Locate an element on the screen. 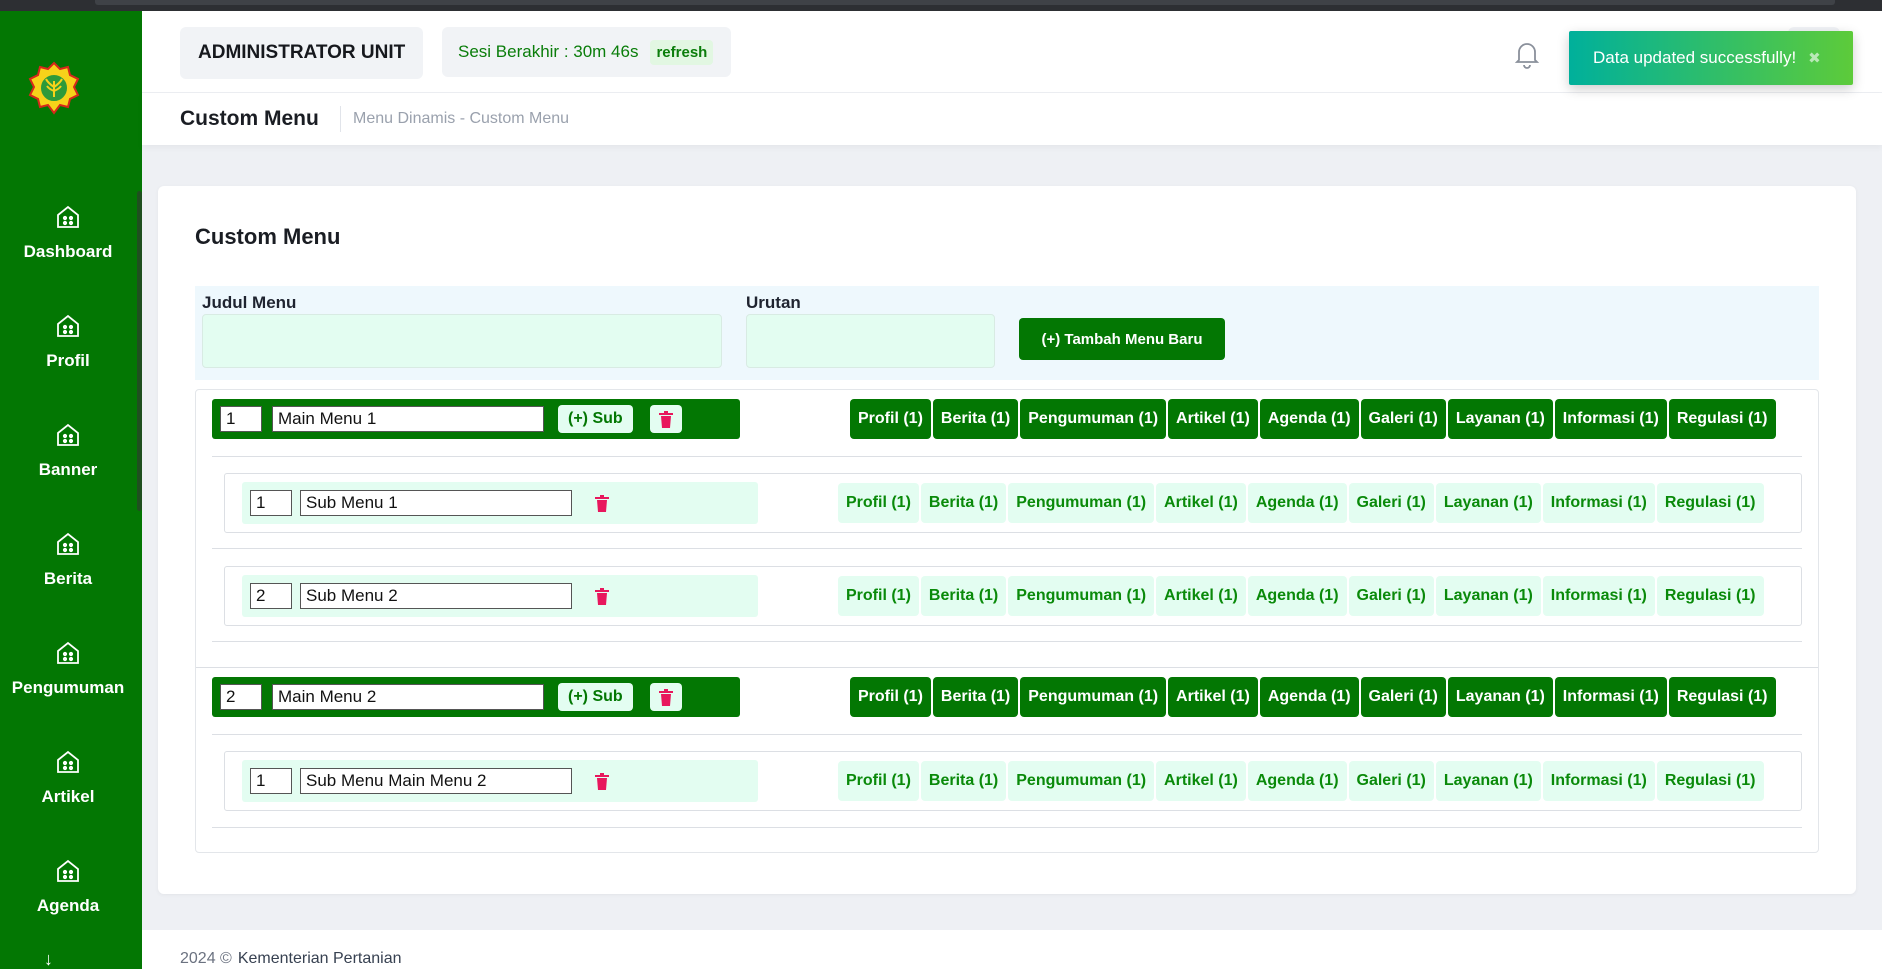 The image size is (1882, 969). close-icon: ✖ is located at coordinates (1814, 58).